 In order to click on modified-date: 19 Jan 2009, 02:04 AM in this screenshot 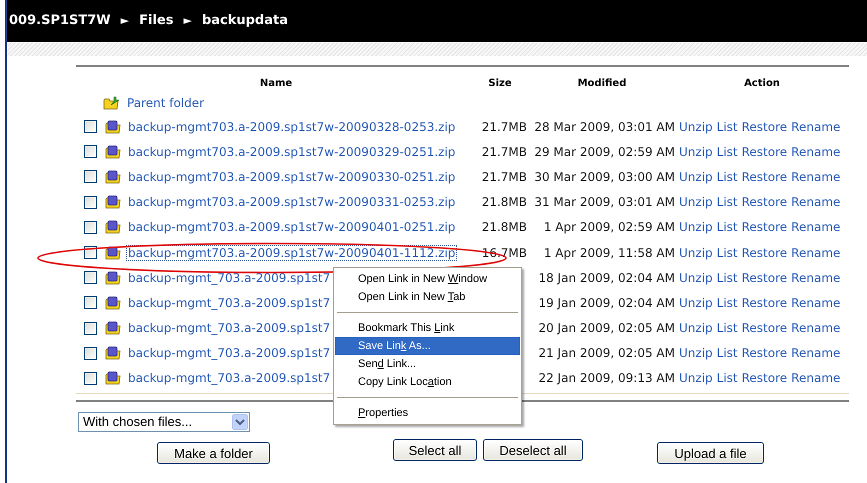, I will do `click(606, 303)`.